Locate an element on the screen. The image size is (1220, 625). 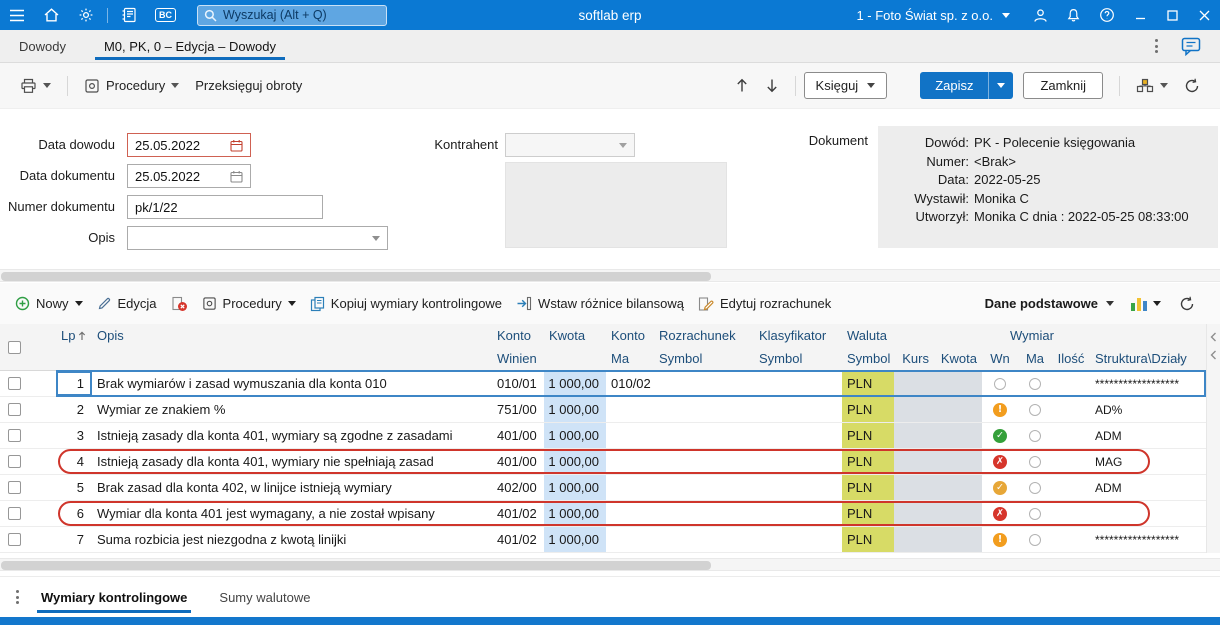
kopiuj-wymiary-label: Kopiuj wymiary kontrolingowe is located at coordinates (416, 303).